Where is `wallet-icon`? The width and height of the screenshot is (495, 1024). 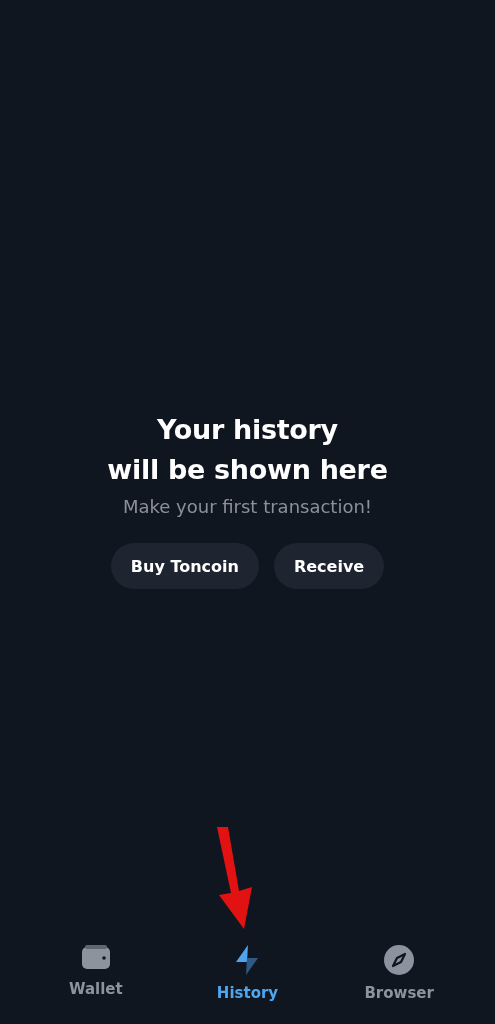
wallet-icon is located at coordinates (95, 958).